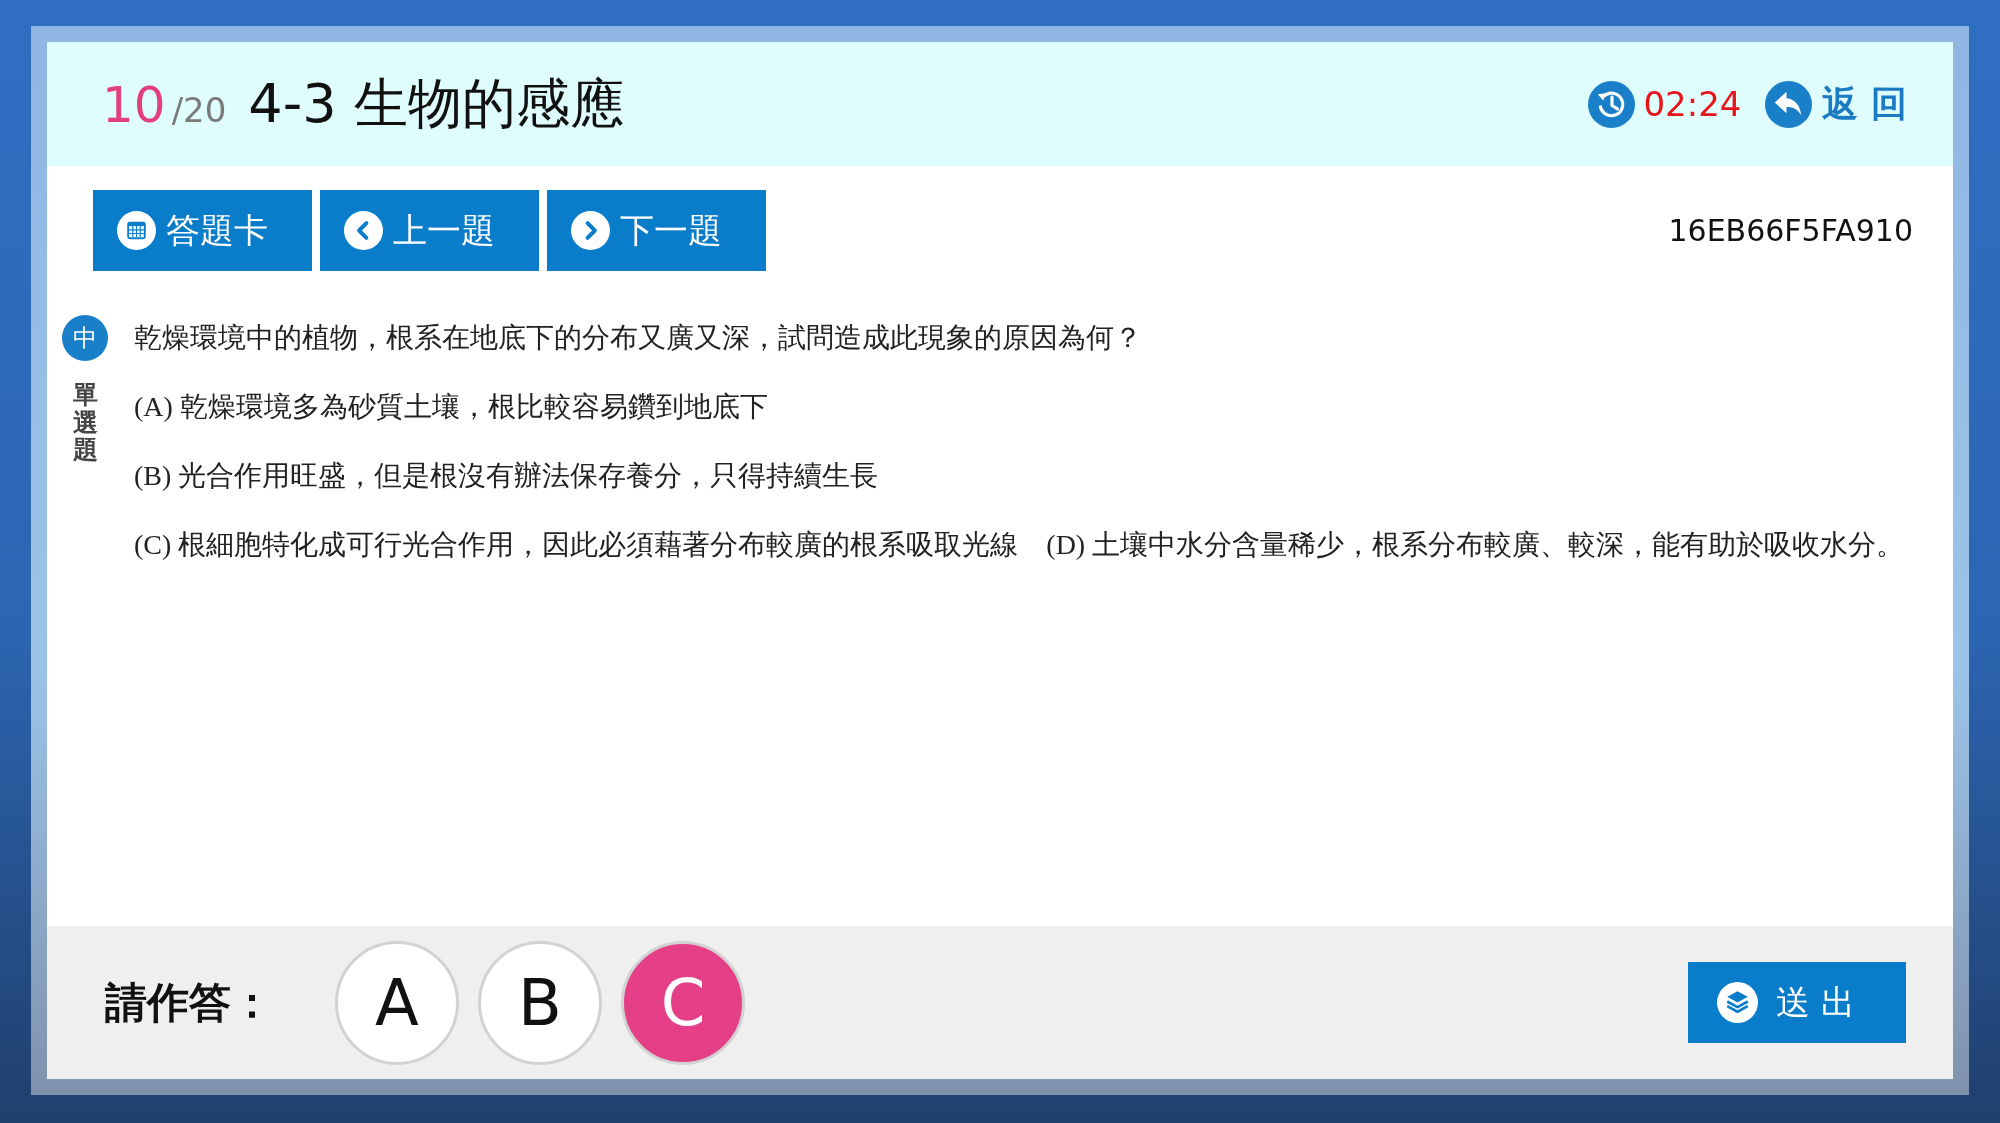  I want to click on question-code: 16EB66F5FA910, so click(1790, 231).